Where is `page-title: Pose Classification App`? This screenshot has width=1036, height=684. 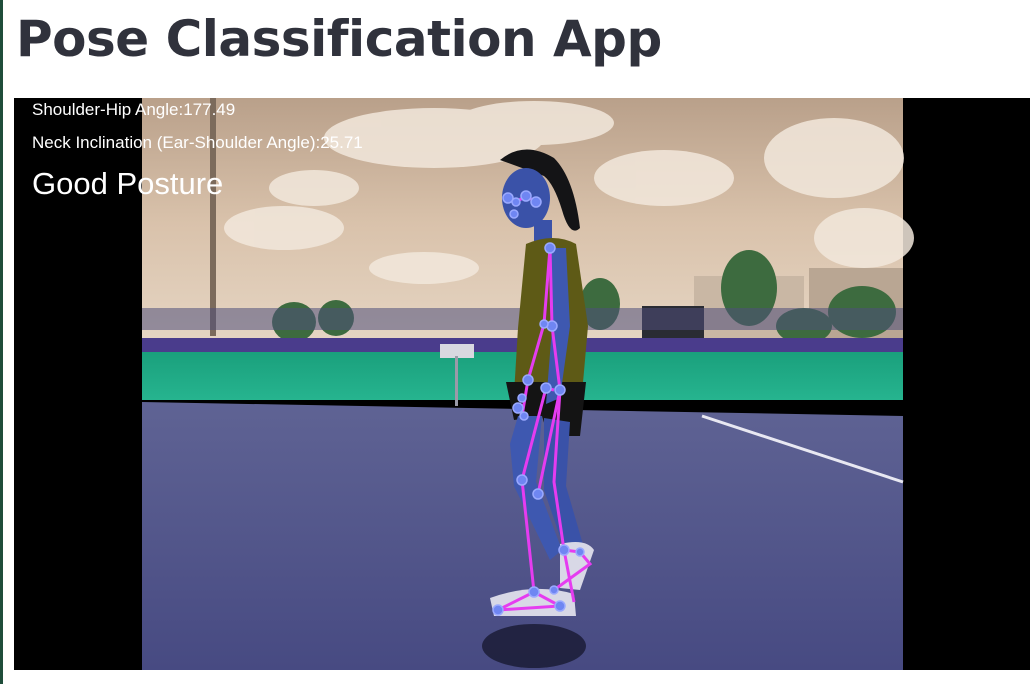 page-title: Pose Classification App is located at coordinates (339, 39).